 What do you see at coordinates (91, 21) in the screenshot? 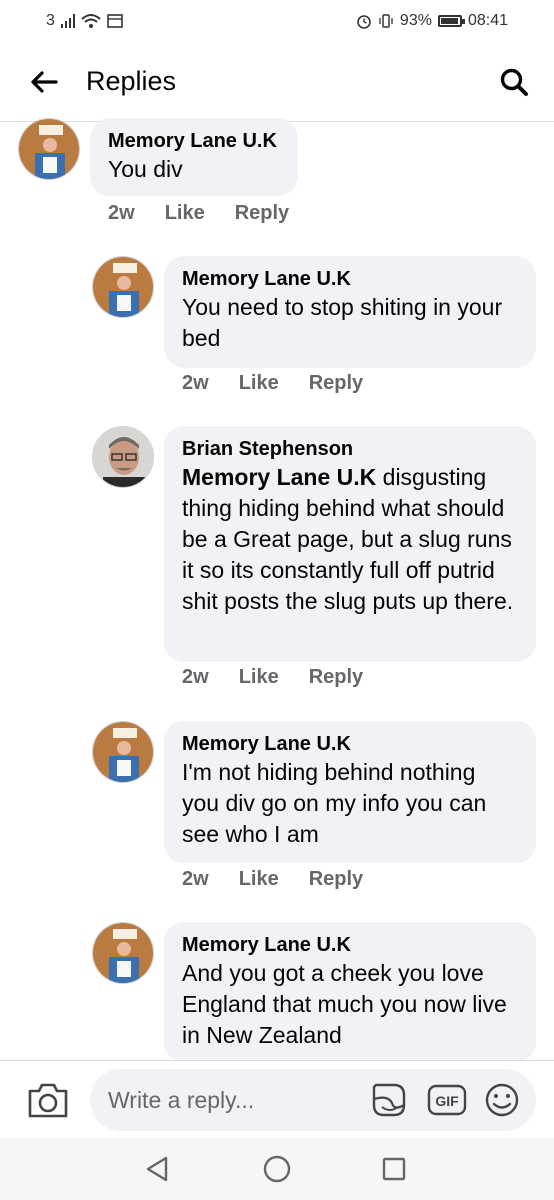
I see `wifi-icon` at bounding box center [91, 21].